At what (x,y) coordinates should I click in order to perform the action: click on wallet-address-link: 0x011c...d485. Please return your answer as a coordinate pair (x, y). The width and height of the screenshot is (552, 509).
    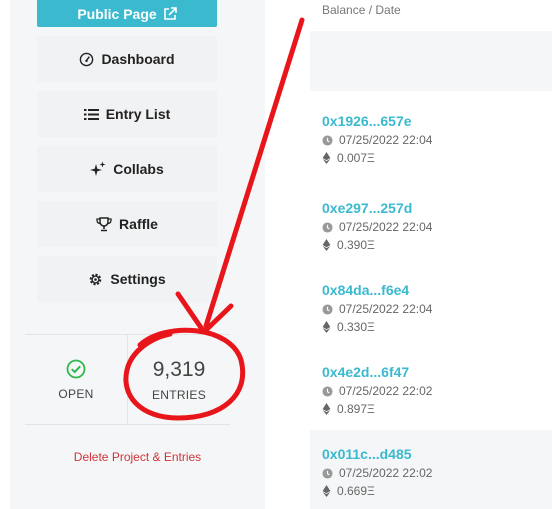
    Looking at the image, I should click on (432, 455).